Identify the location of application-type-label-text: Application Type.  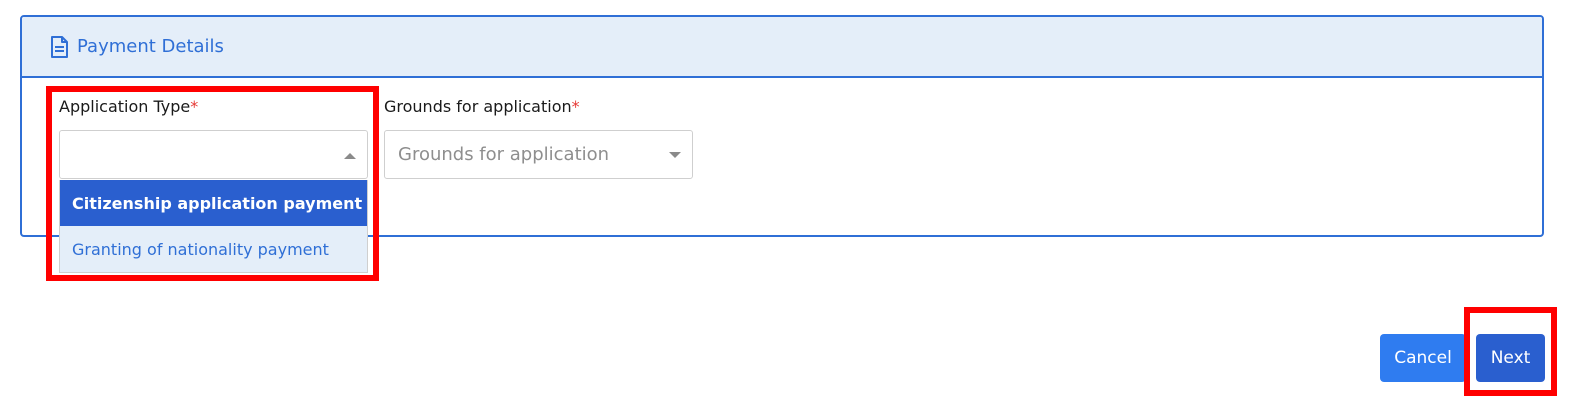
(125, 106).